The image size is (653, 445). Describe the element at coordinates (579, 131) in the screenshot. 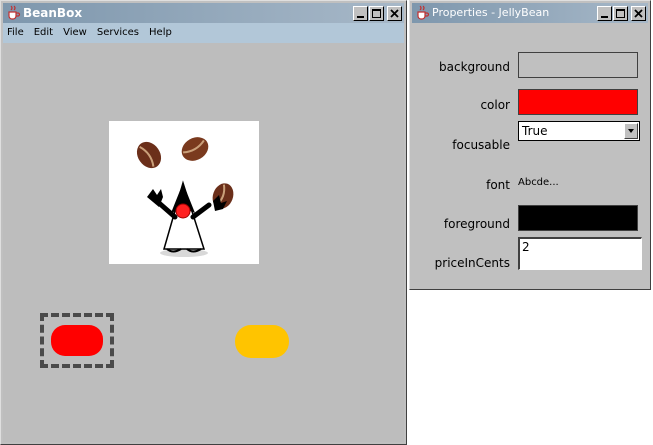

I see `focusable-select: True` at that location.